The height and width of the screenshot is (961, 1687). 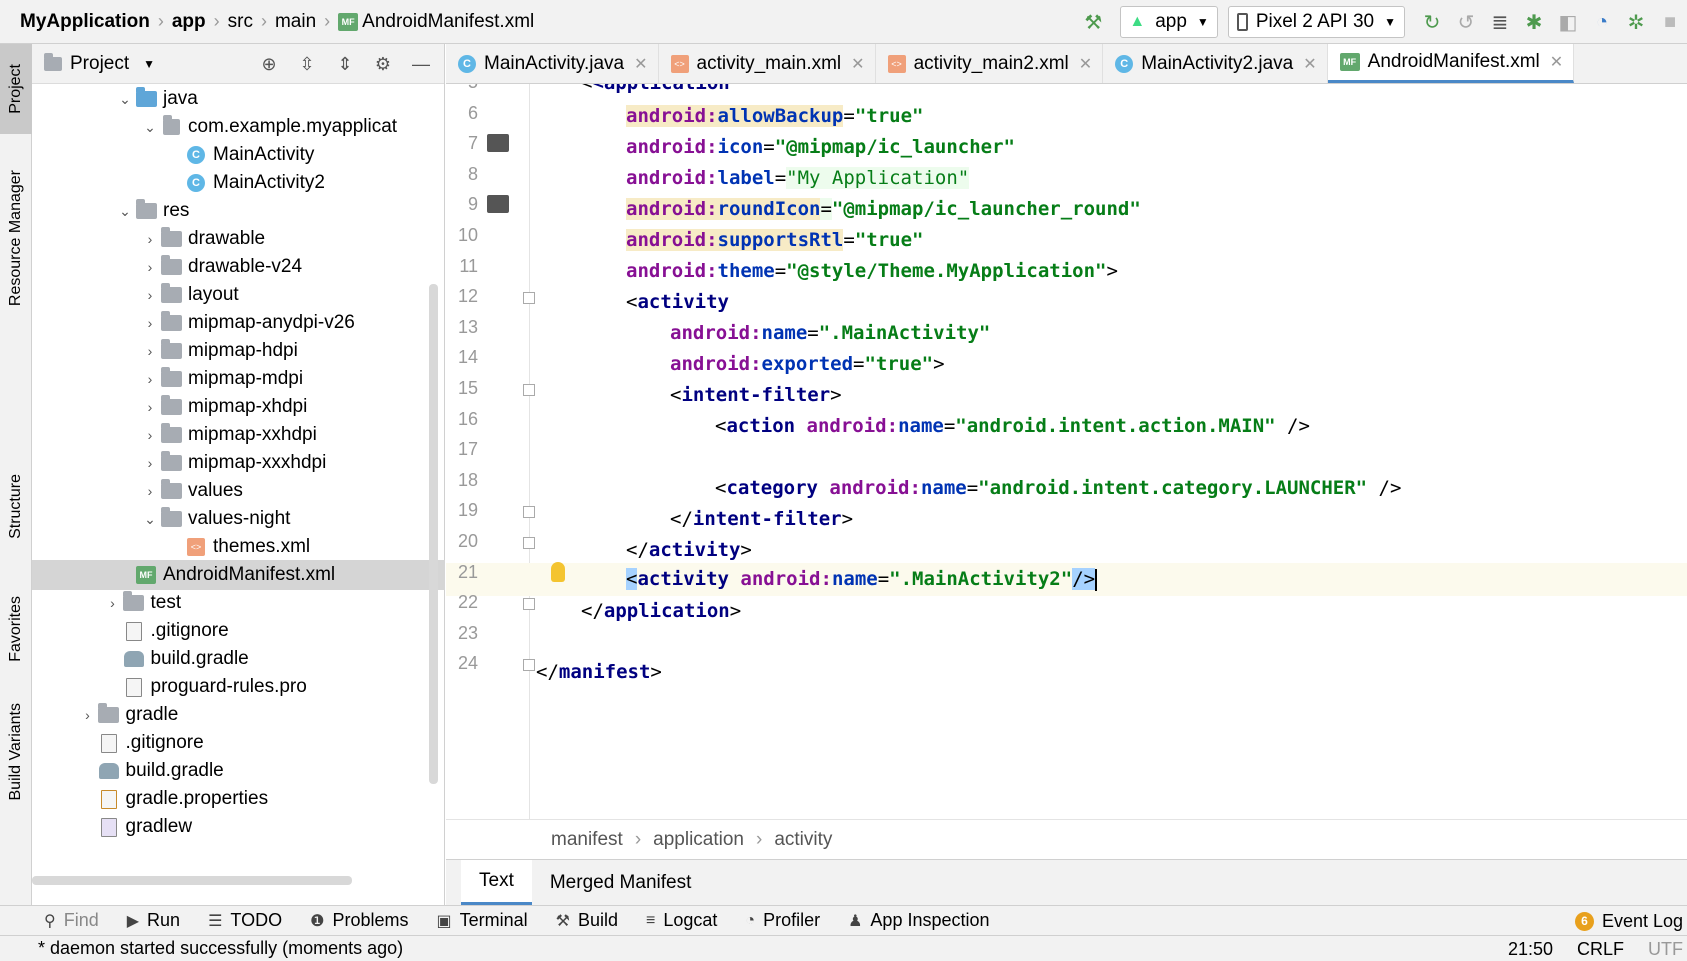 What do you see at coordinates (558, 571) in the screenshot?
I see `lightbulb-icon` at bounding box center [558, 571].